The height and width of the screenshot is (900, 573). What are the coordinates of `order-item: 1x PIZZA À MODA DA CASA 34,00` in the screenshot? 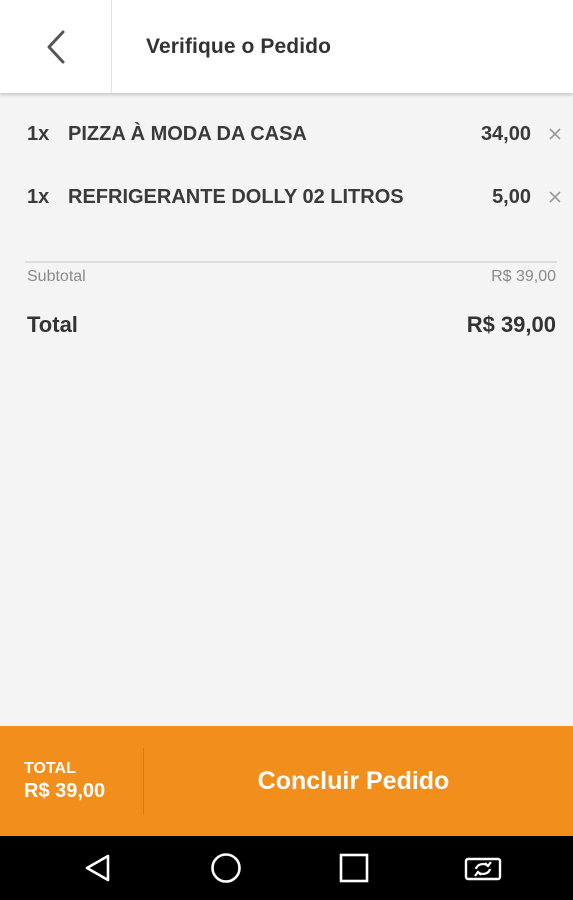 It's located at (286, 136).